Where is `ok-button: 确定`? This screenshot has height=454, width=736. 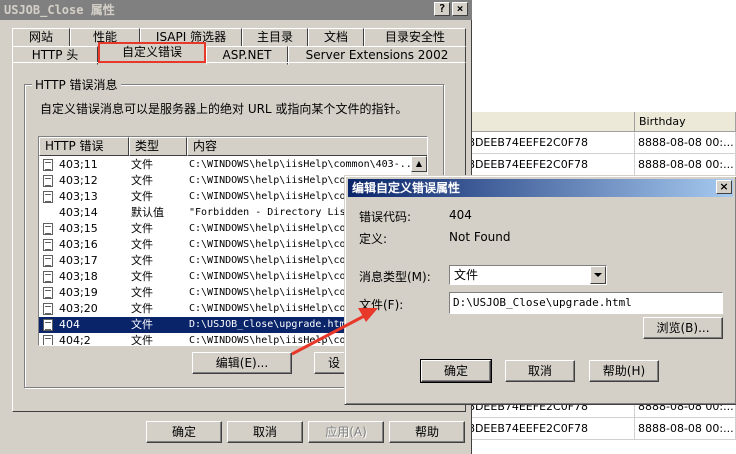
ok-button: 确定 is located at coordinates (184, 432).